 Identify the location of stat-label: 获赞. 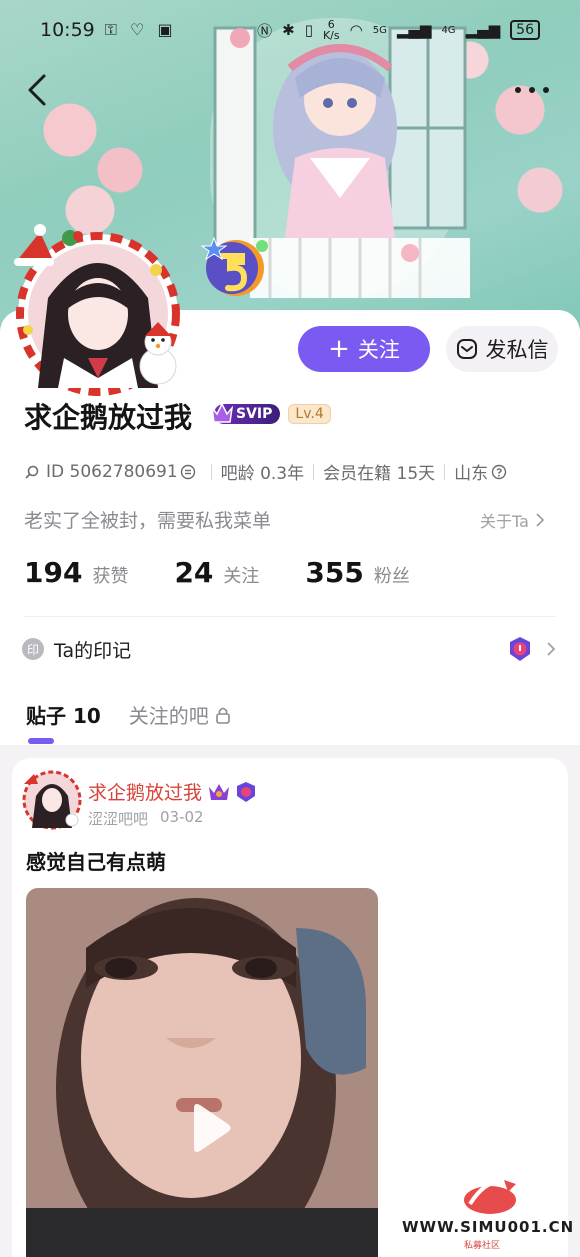
(110, 576).